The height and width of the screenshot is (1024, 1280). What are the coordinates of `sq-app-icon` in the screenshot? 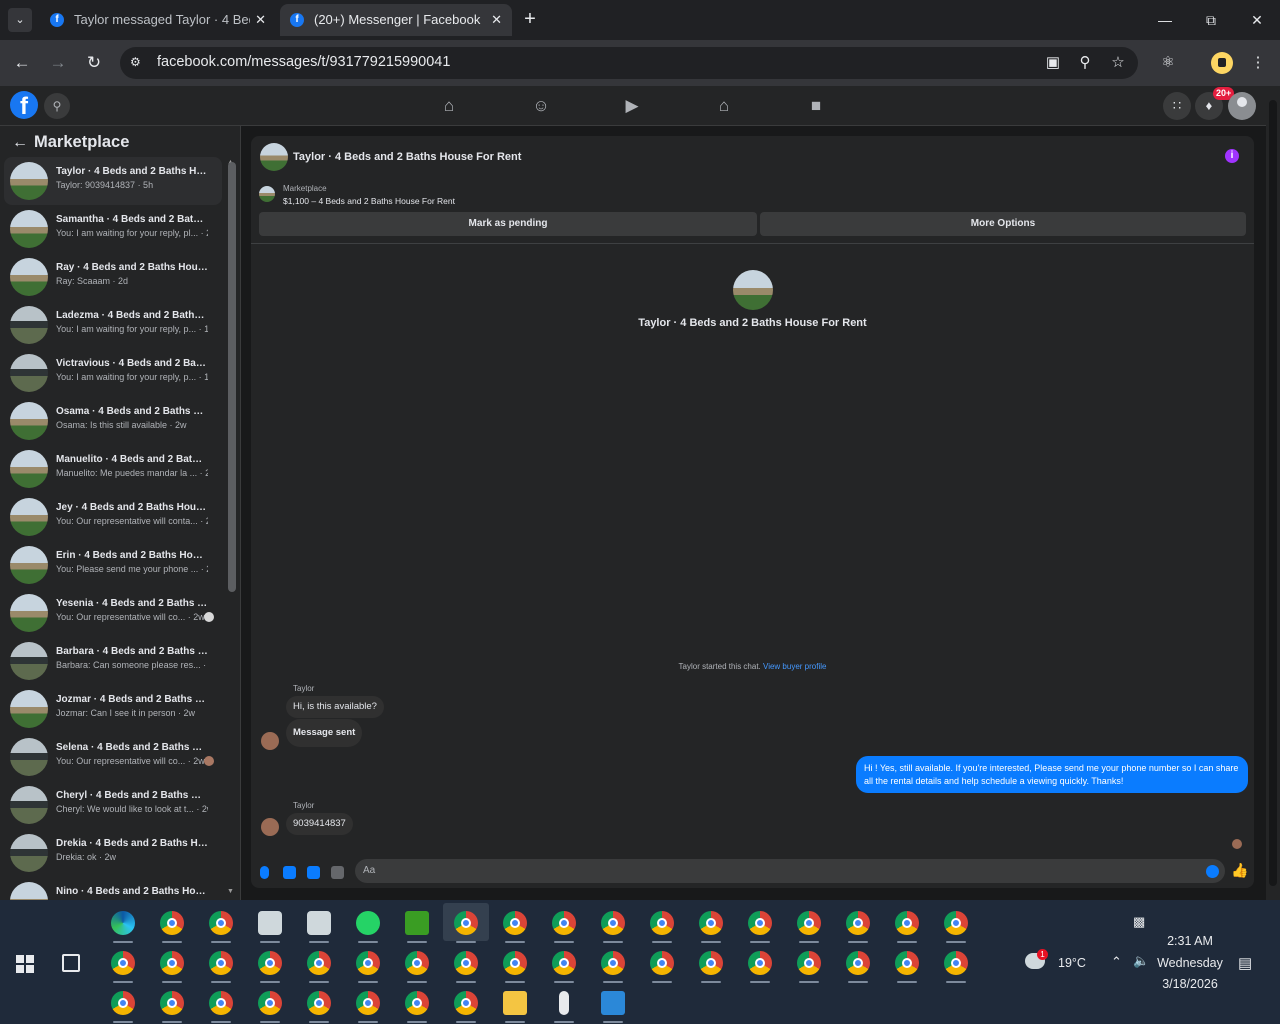 It's located at (270, 923).